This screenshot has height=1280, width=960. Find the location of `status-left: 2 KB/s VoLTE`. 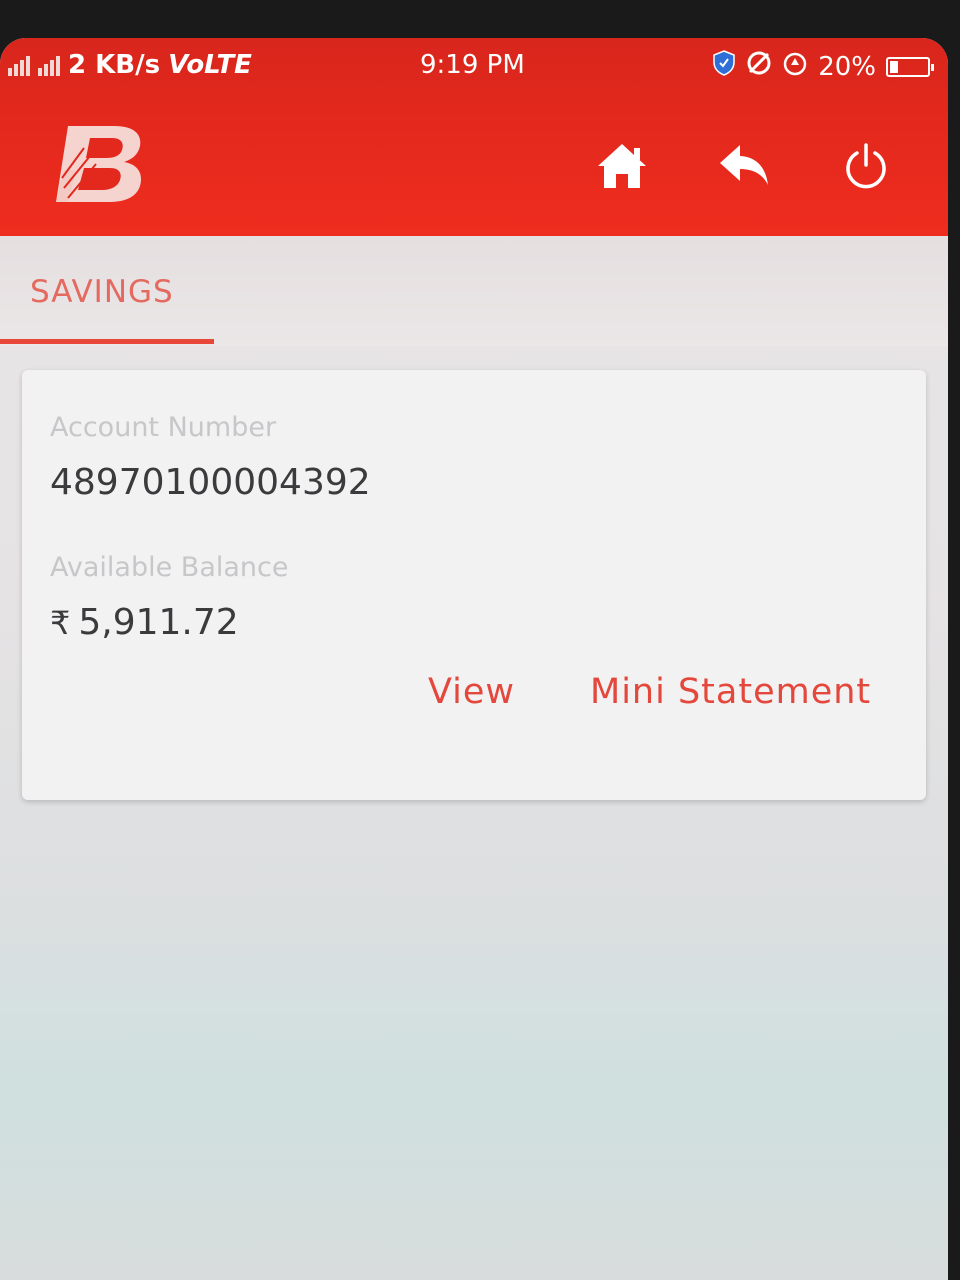

status-left: 2 KB/s VoLTE is located at coordinates (130, 65).